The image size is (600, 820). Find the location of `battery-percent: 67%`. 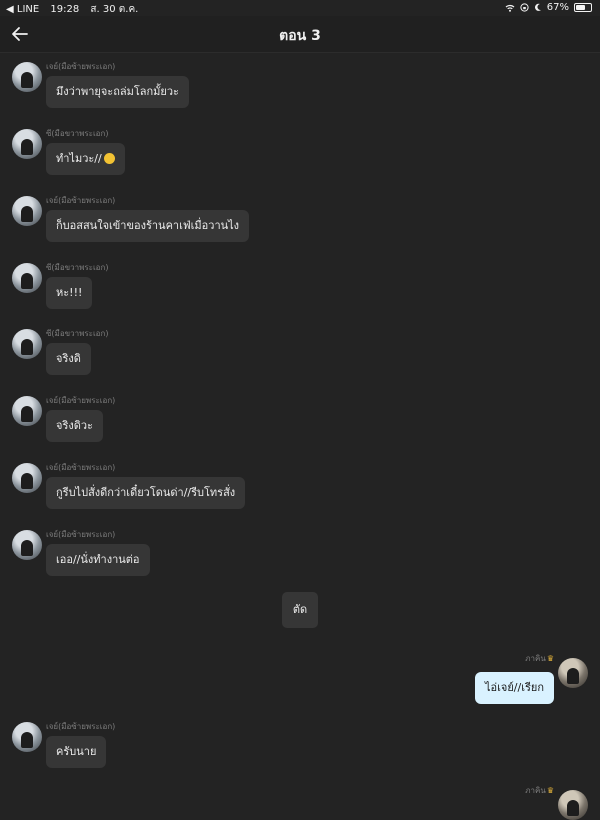

battery-percent: 67% is located at coordinates (557, 7).